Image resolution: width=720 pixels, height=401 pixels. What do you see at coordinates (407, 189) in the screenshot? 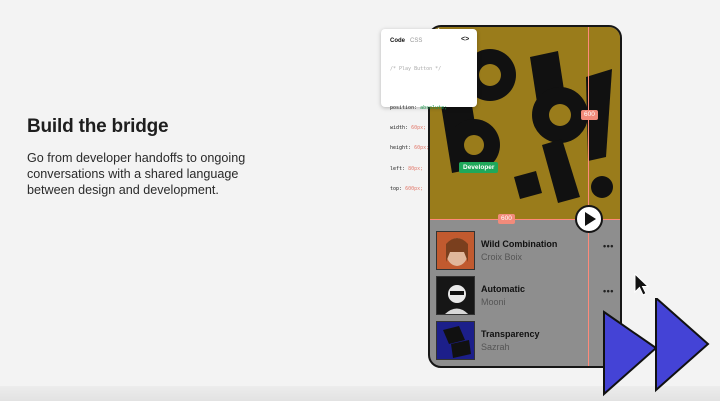
I see `code-line: top: 600px;` at bounding box center [407, 189].